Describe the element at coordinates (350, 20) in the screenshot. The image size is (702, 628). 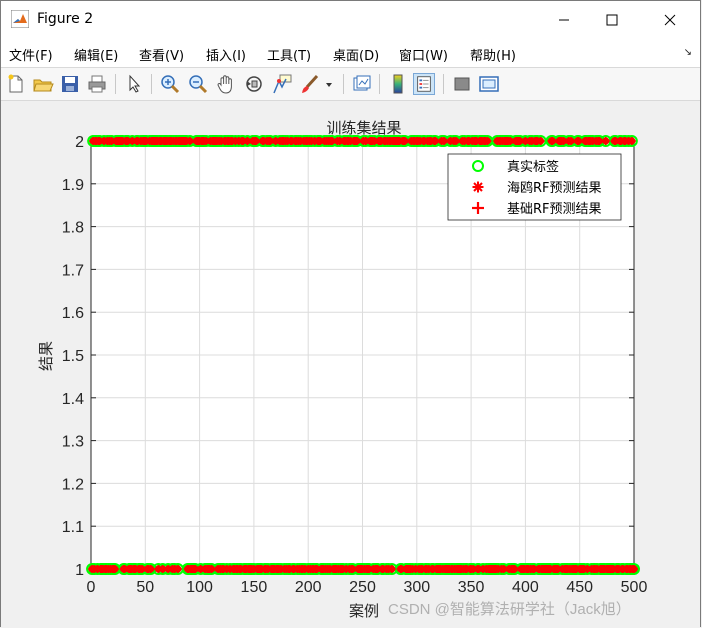
I see `title-bar: Figure 2` at that location.